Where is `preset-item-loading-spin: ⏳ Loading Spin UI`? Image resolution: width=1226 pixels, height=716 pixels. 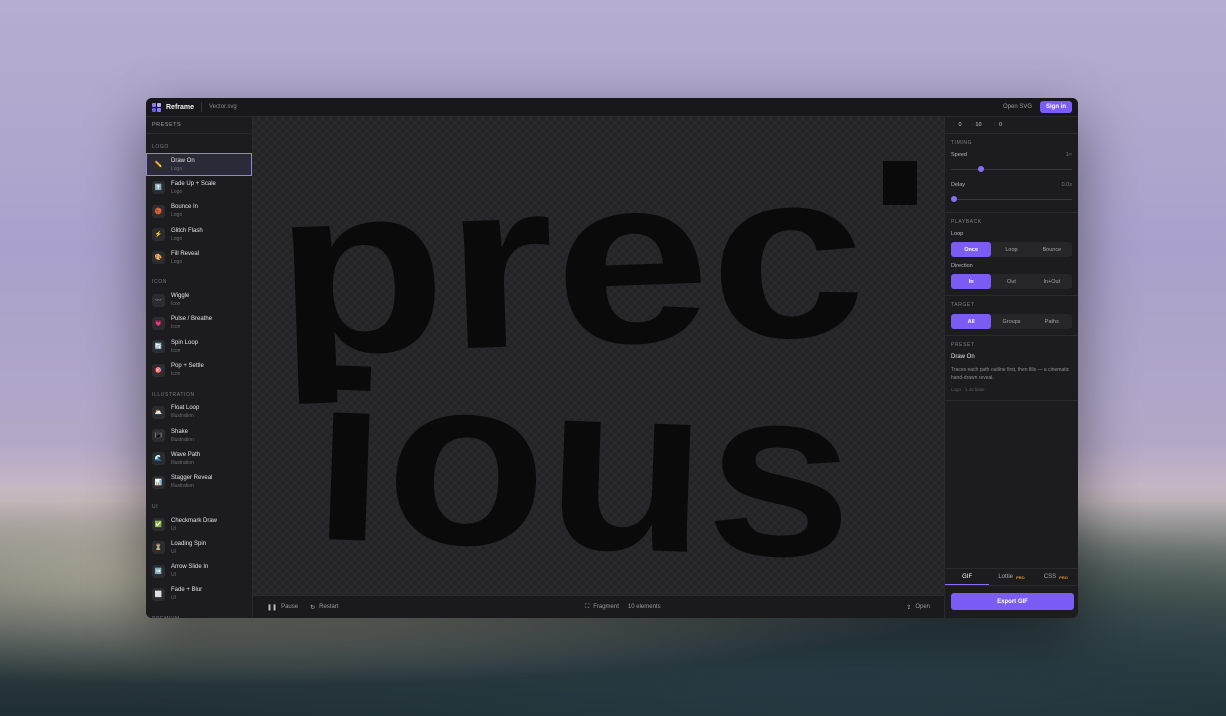 preset-item-loading-spin: ⏳ Loading Spin UI is located at coordinates (199, 547).